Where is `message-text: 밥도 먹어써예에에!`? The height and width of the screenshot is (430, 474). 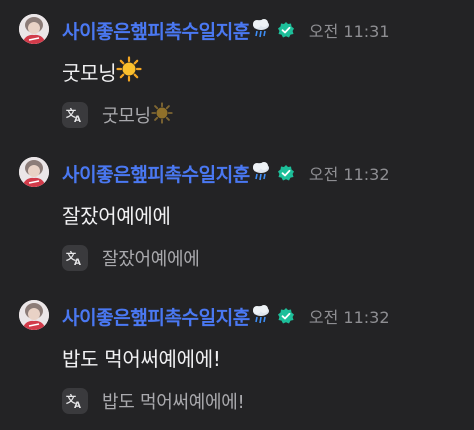 message-text: 밥도 먹어써예에에! is located at coordinates (141, 357).